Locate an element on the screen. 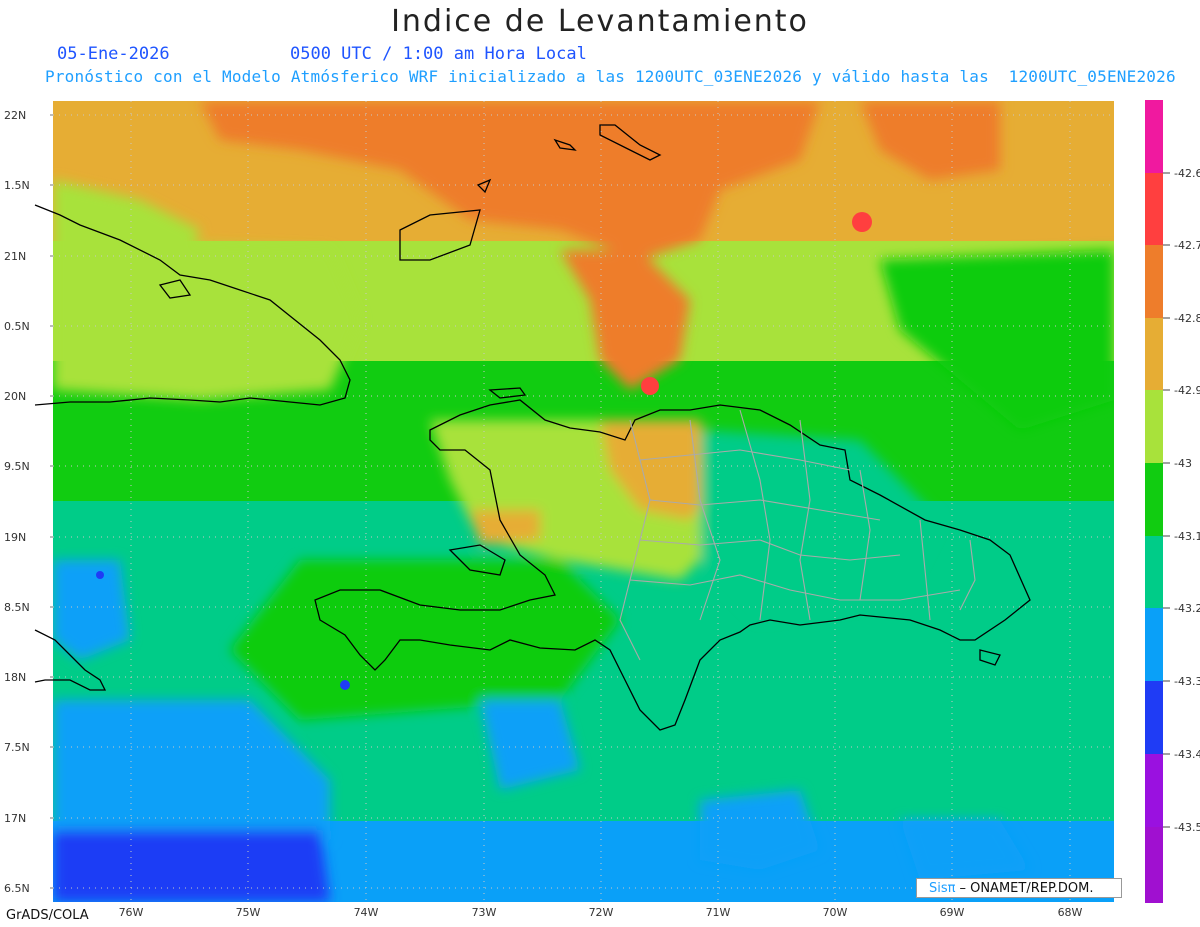 Image resolution: width=1200 pixels, height=927 pixels. y-tick-label: 9.5N is located at coordinates (17, 466).